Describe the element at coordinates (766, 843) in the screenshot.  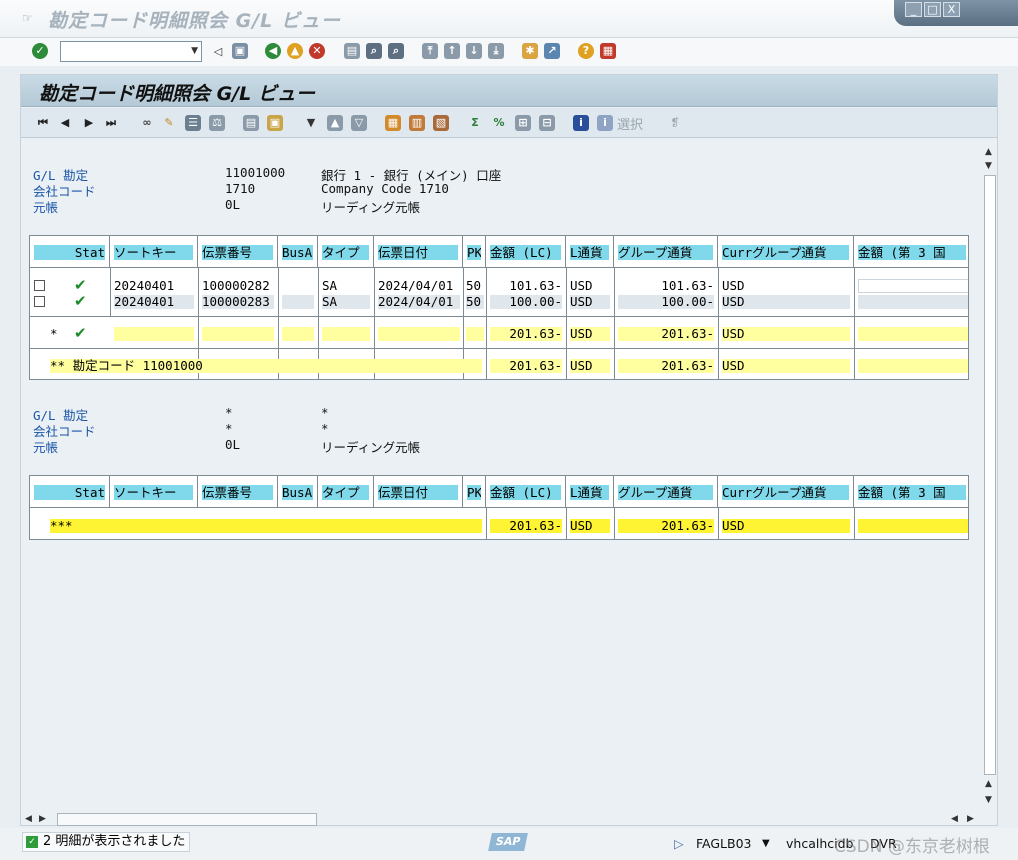
I see `transaction-dropdown-icon: ▼` at that location.